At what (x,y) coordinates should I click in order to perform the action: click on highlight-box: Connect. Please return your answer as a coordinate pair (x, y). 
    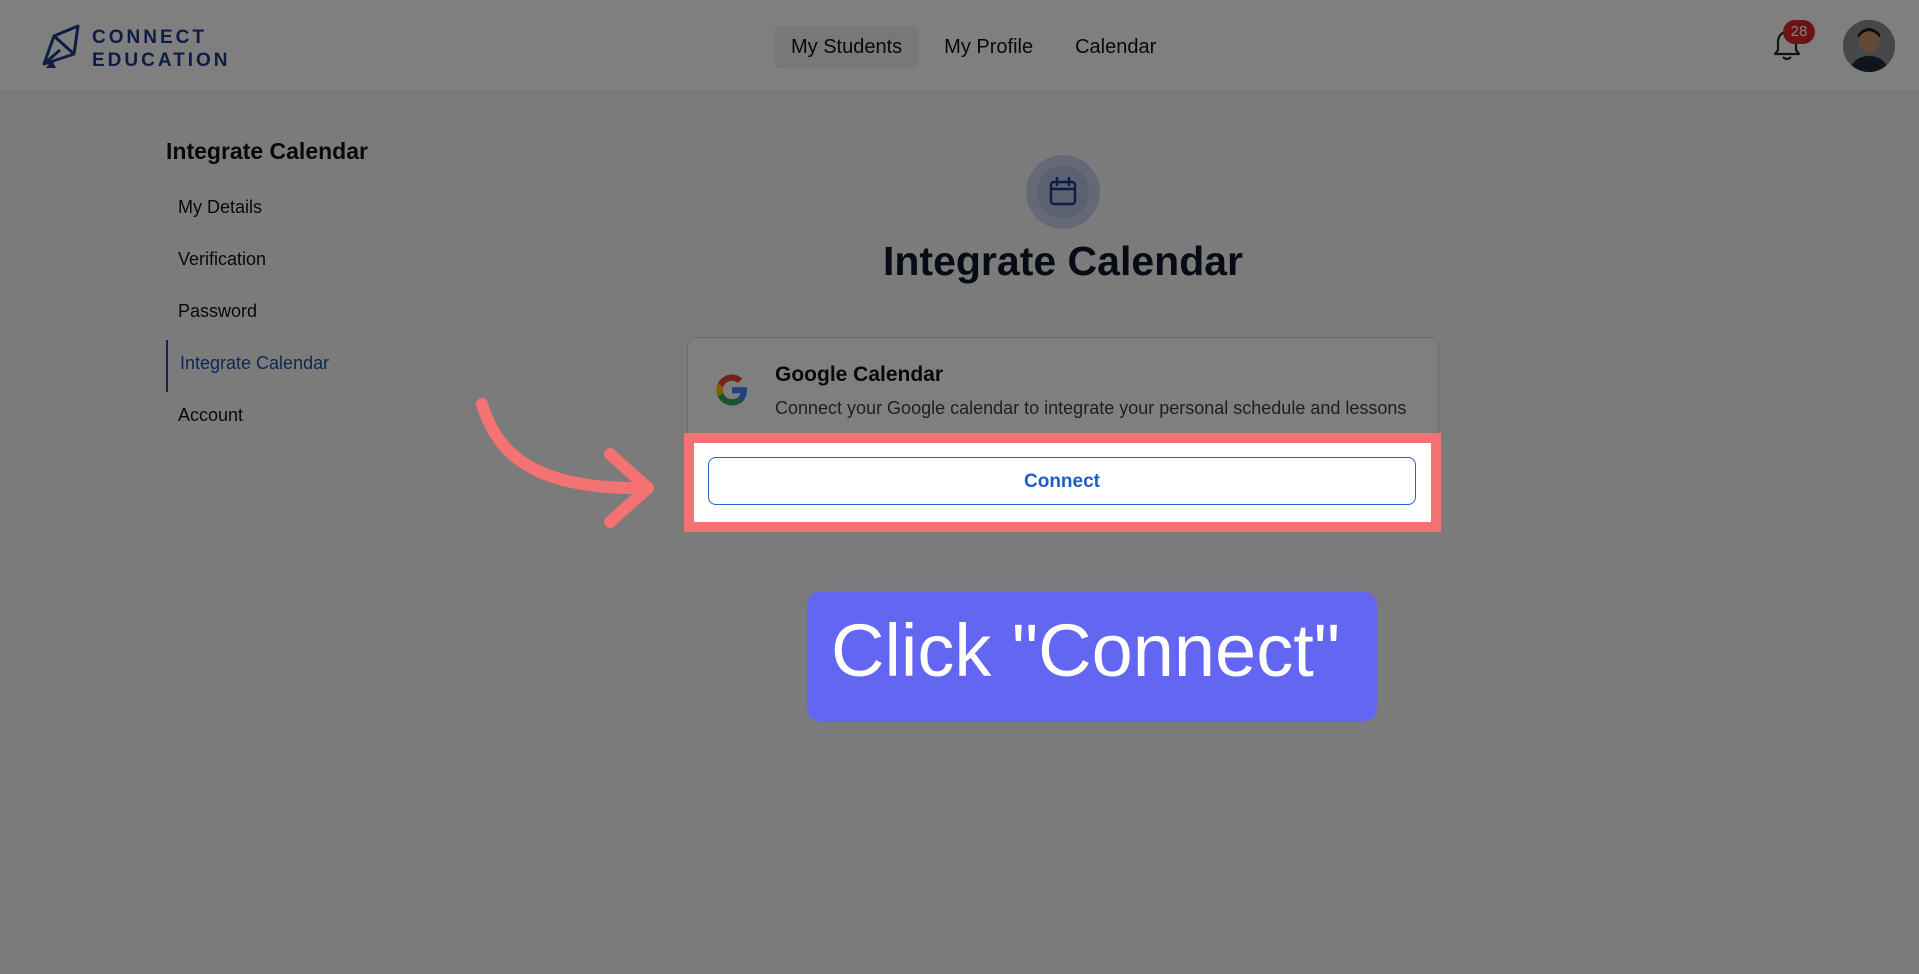
    Looking at the image, I should click on (1062, 482).